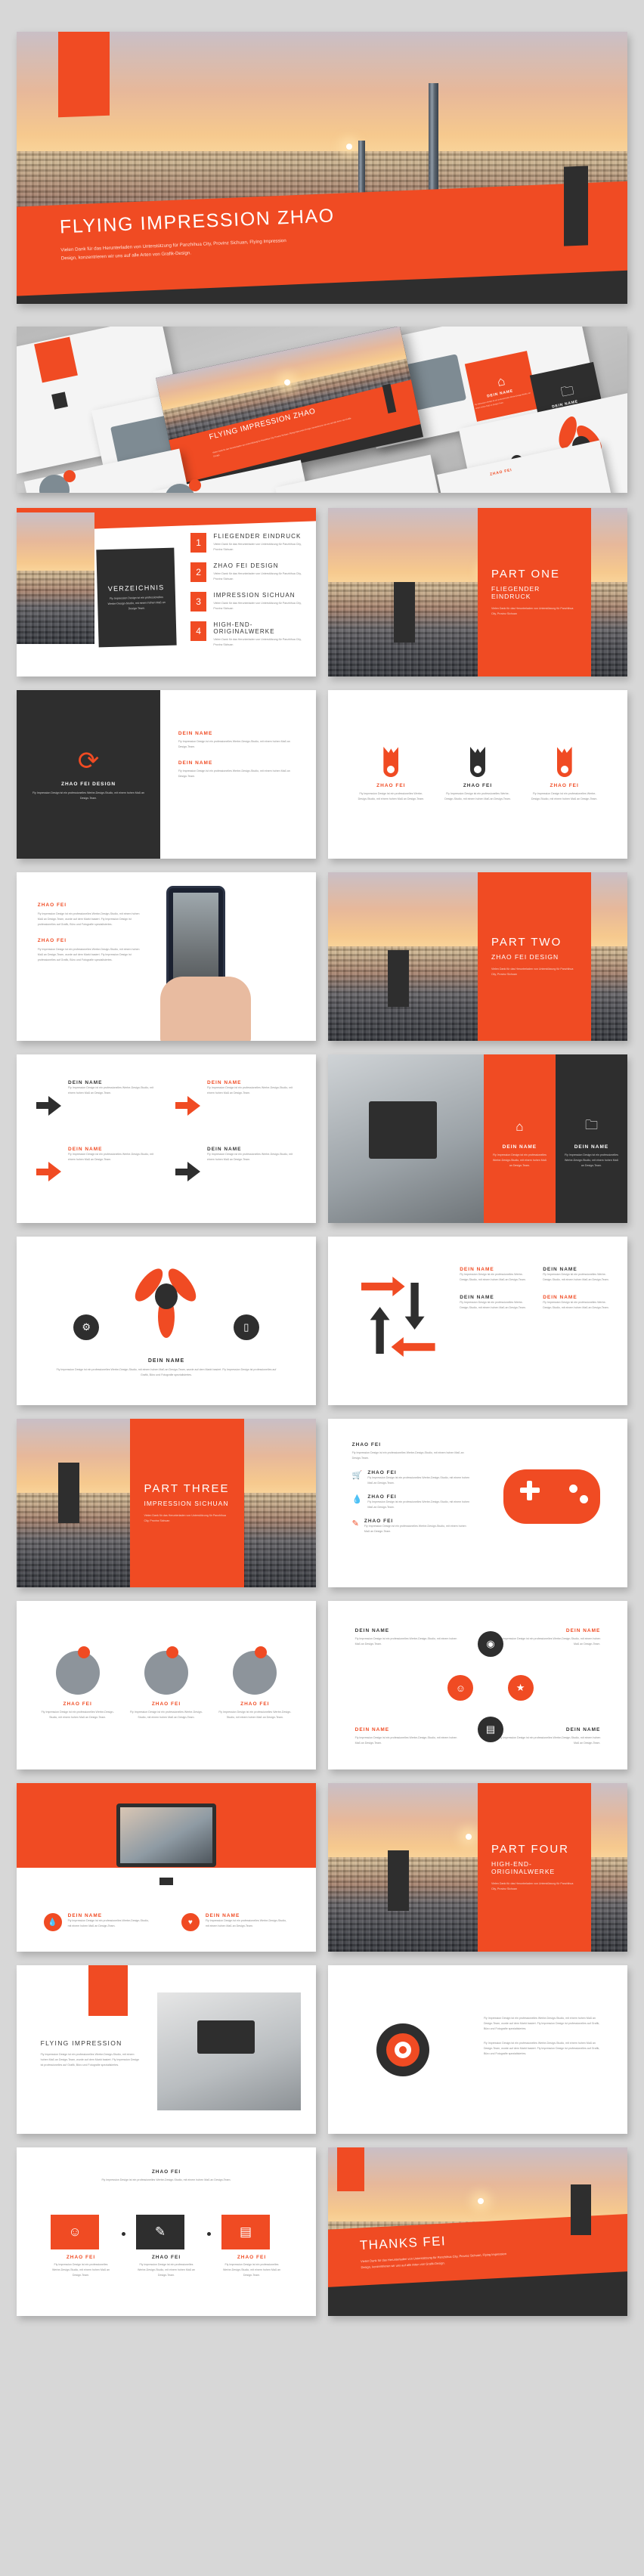 This screenshot has width=644, height=2576. What do you see at coordinates (88, 784) in the screenshot?
I see `cycle-title: ZHAO FEI DESIGN` at bounding box center [88, 784].